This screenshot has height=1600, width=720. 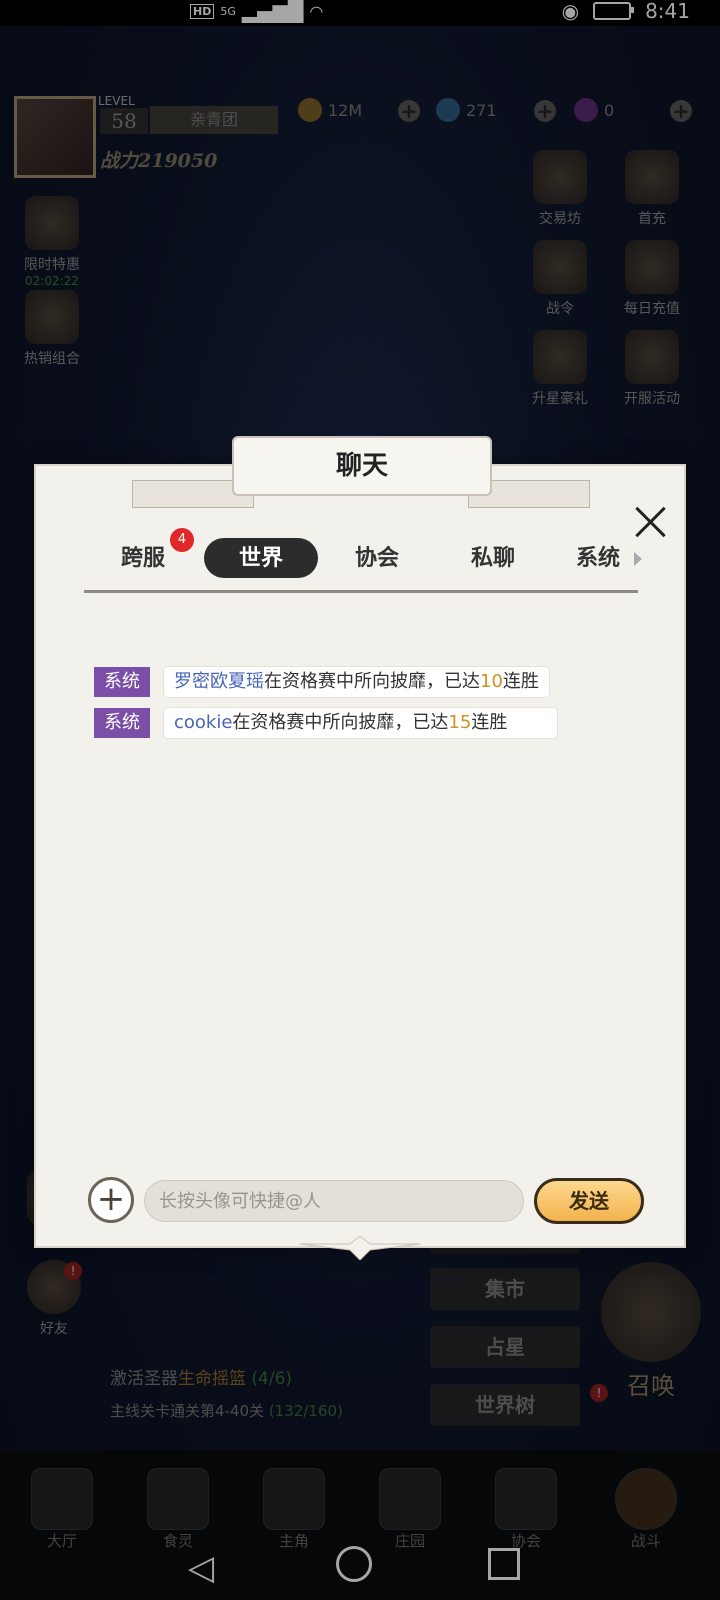 I want to click on chat-message: 系统 罗密欧夏瑶在资格赛中所向披靡，已达10连胜, so click(x=321, y=682).